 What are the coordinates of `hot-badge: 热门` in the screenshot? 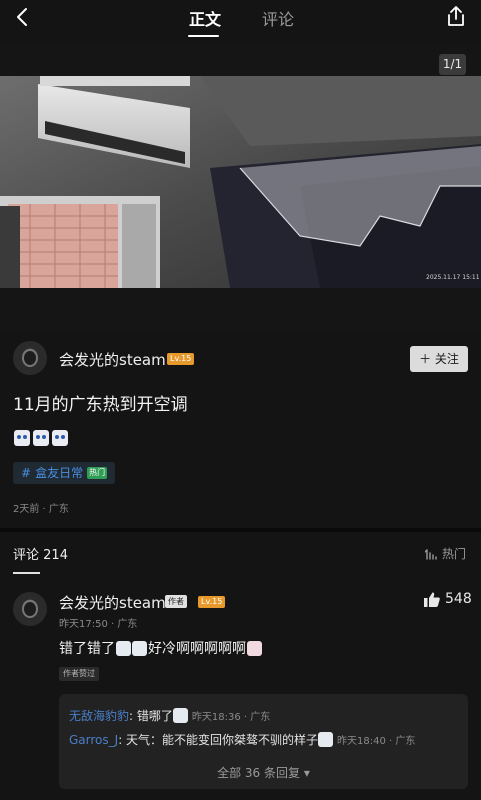 It's located at (97, 473).